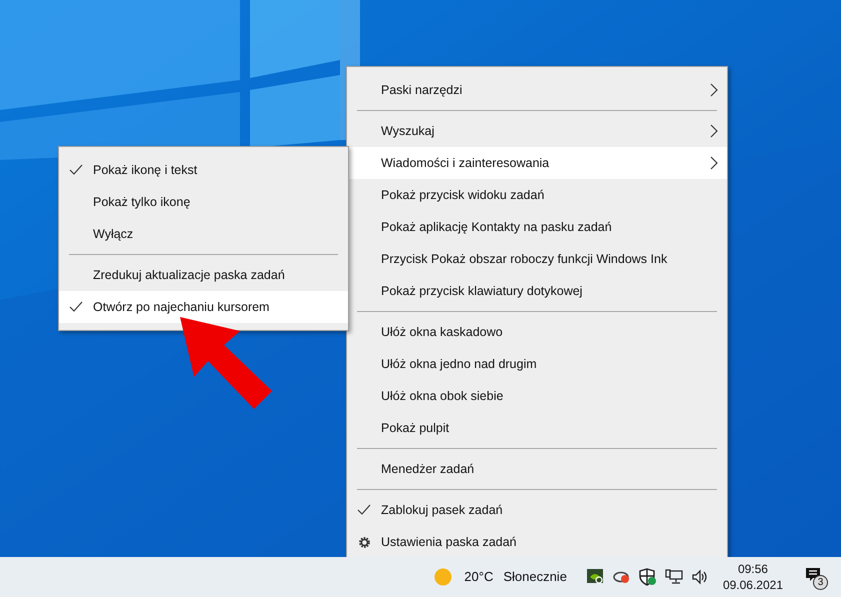  What do you see at coordinates (752, 585) in the screenshot?
I see `date: 09.06.2021` at bounding box center [752, 585].